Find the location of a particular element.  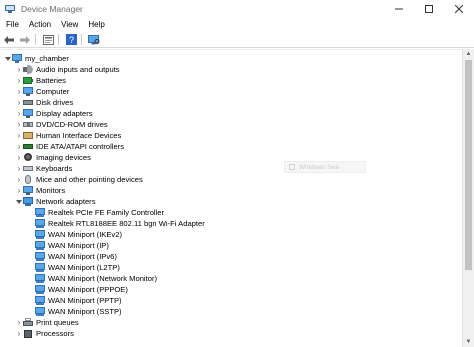

scroll-down-arrow-icon: ▼ is located at coordinates (468, 342).